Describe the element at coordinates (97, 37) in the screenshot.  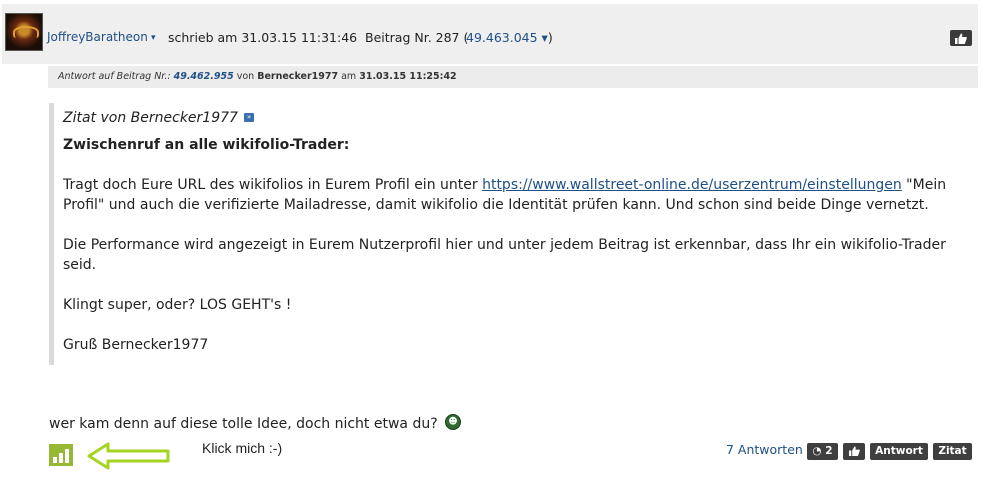
I see `username-link: JoffreyBaratheon` at that location.